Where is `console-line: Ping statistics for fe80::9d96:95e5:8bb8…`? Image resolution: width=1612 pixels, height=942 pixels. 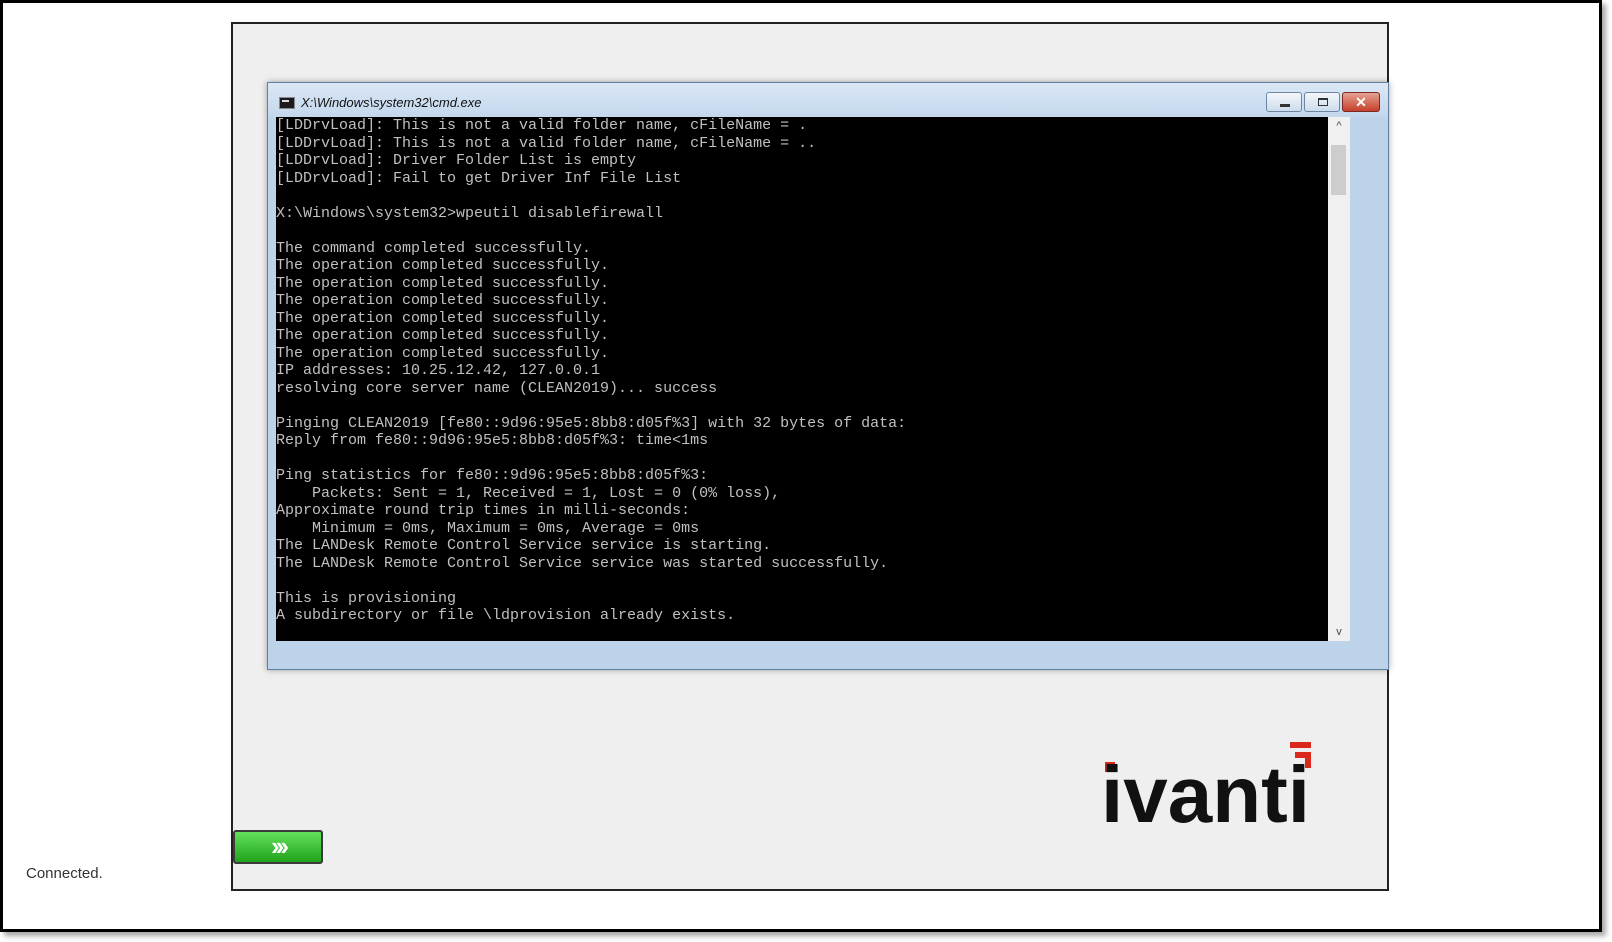 console-line: Ping statistics for fe80::9d96:95e5:8bb8… is located at coordinates (492, 475).